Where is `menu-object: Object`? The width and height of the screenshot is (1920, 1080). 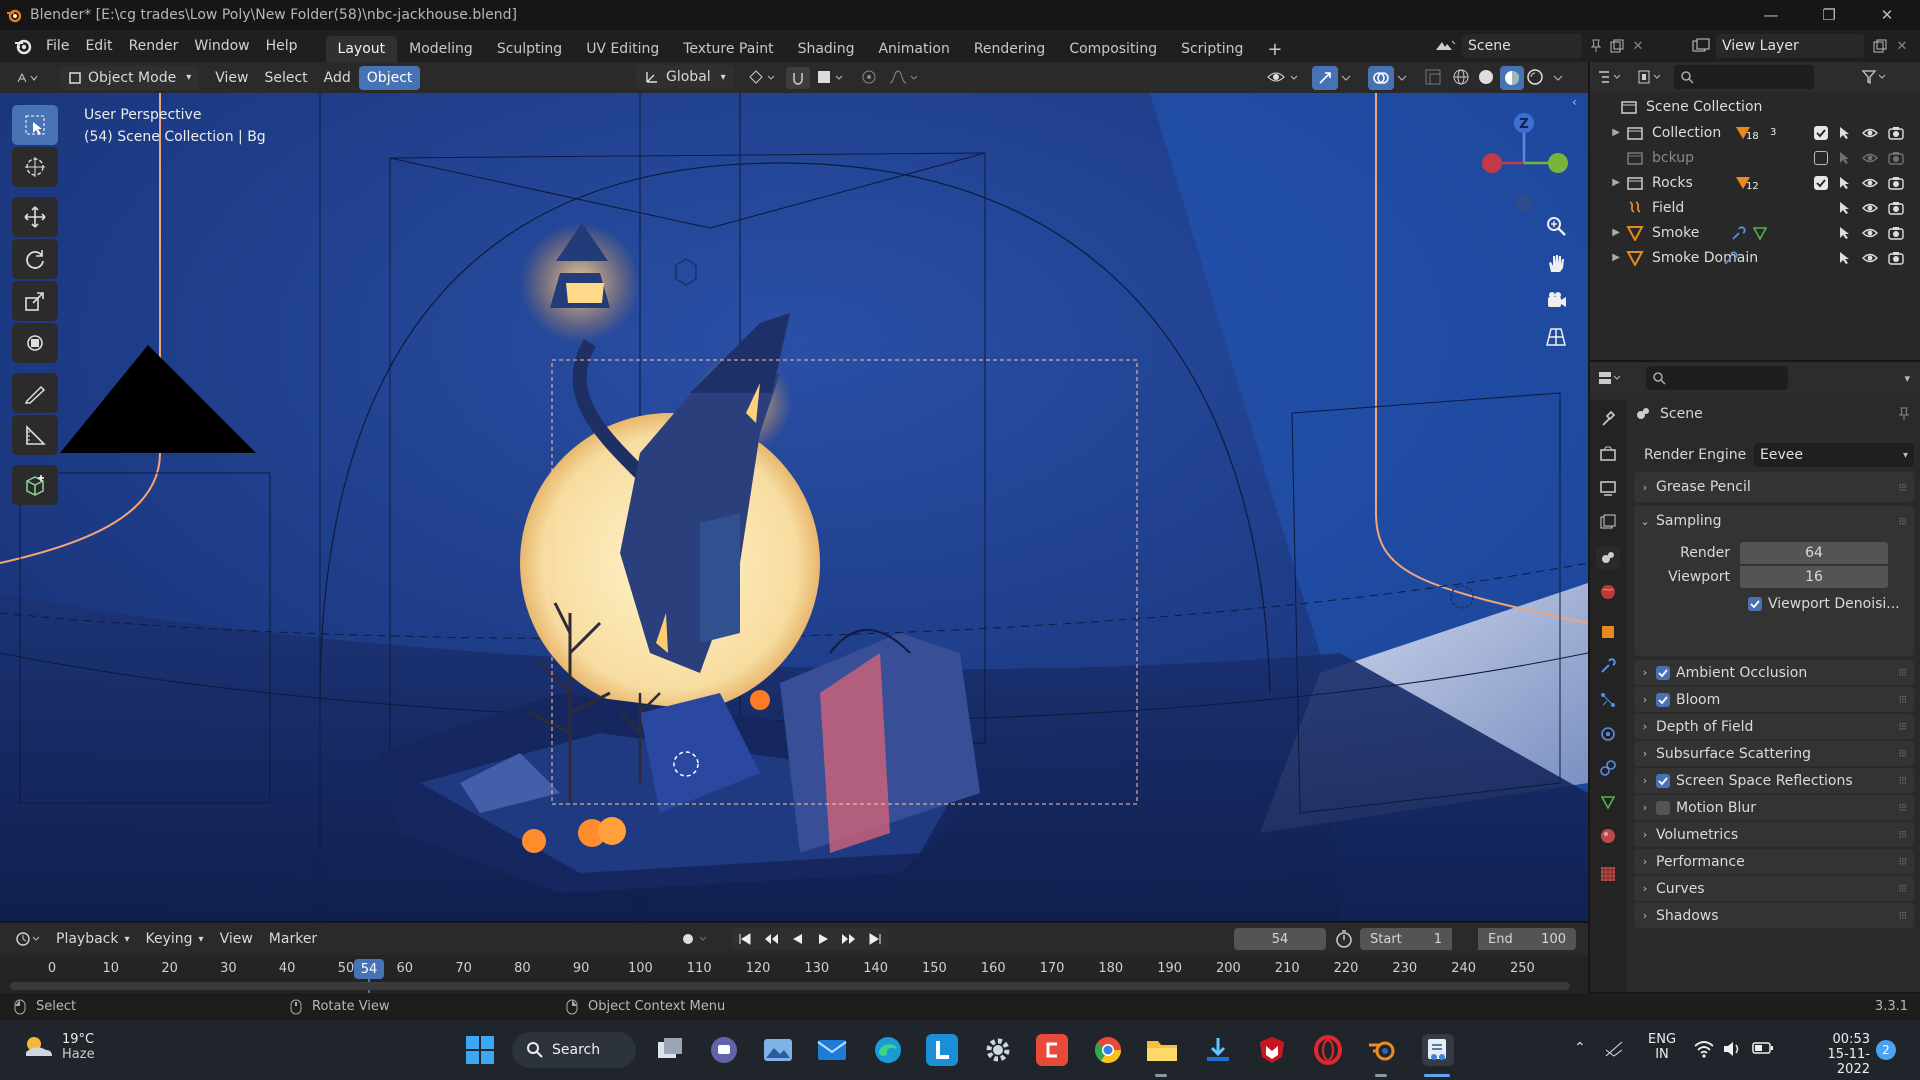
menu-object: Object is located at coordinates (389, 77).